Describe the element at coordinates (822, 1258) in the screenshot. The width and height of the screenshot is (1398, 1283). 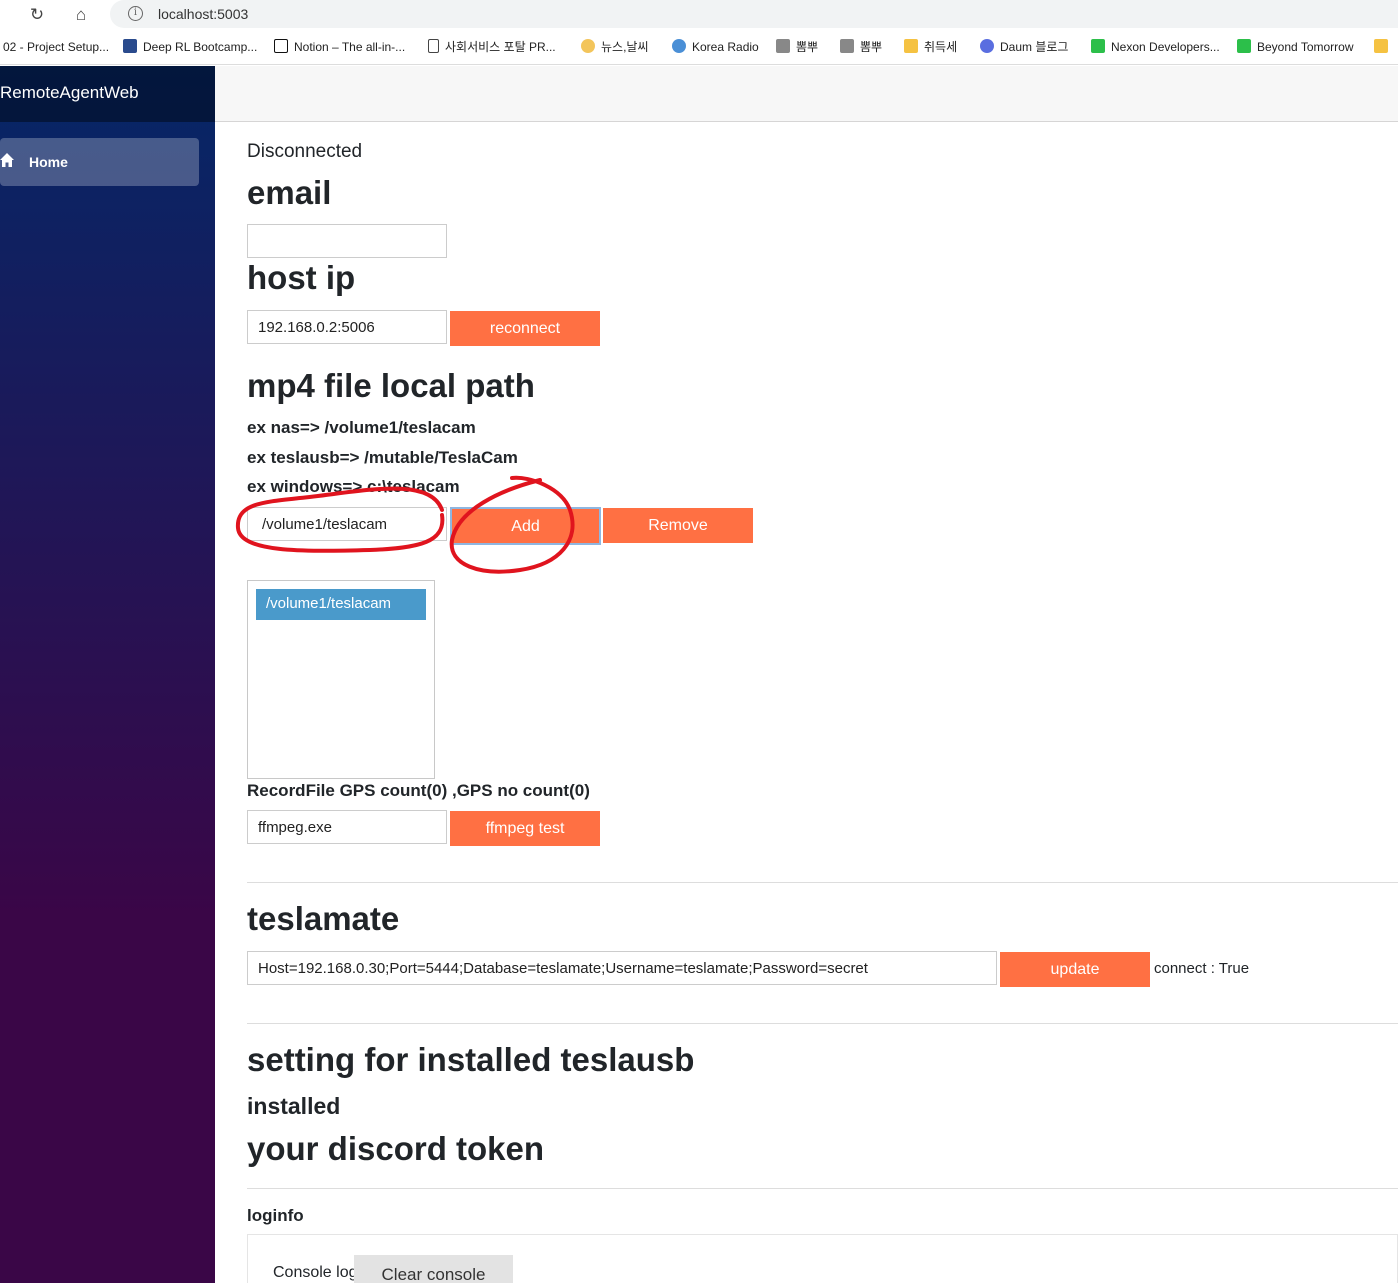
I see `console-panel: Console log Clear console` at that location.